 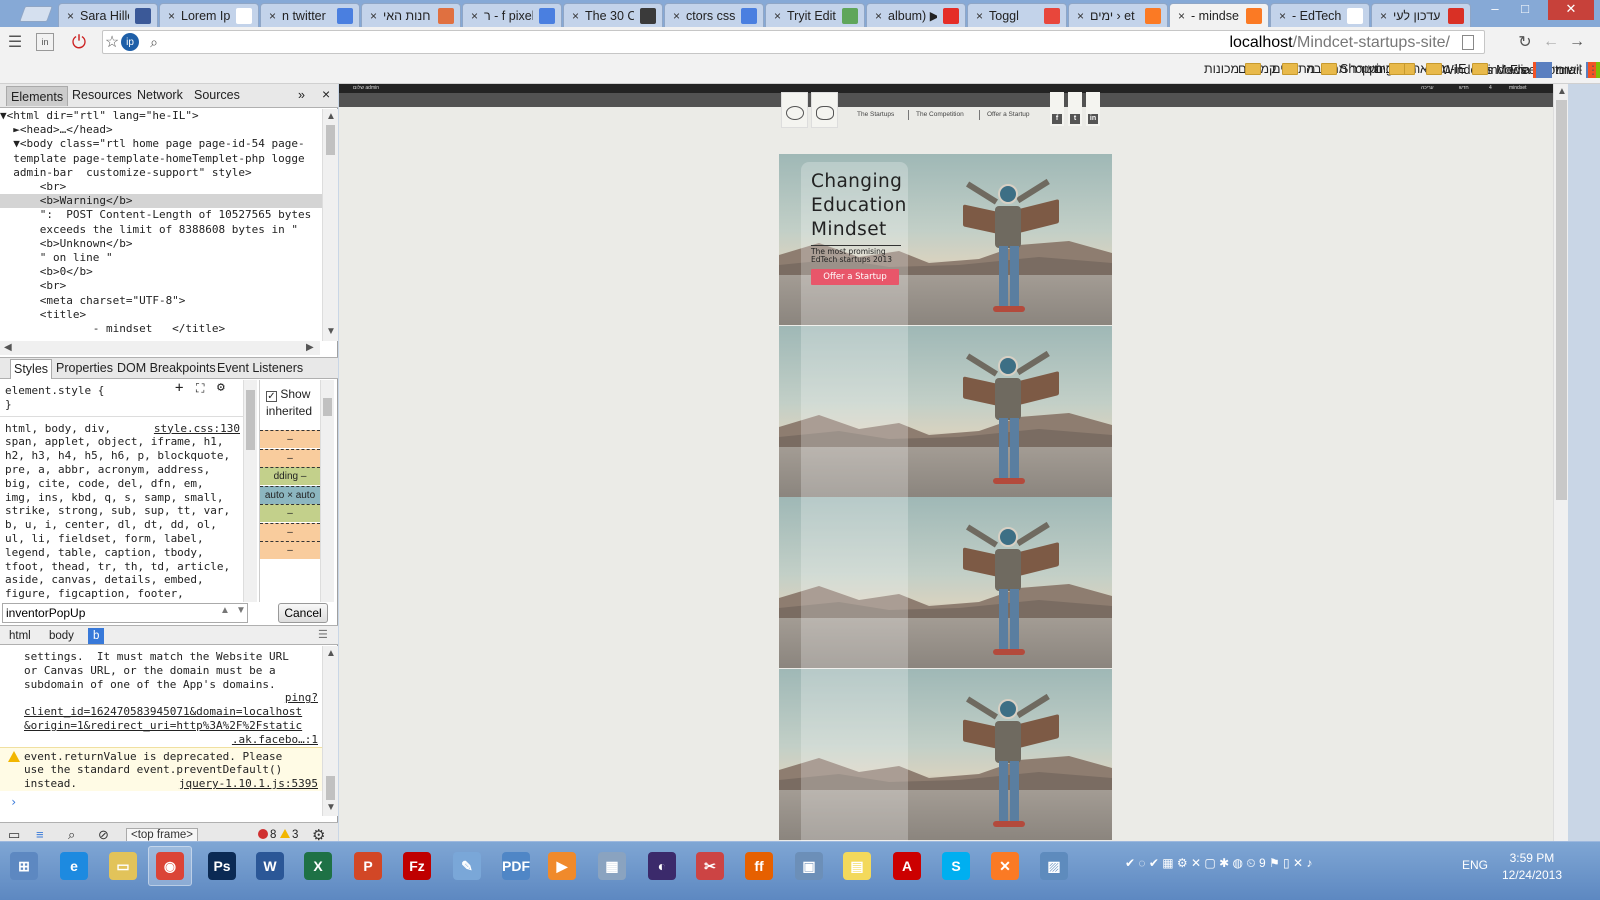 What do you see at coordinates (165, 258) in the screenshot?
I see `dom-node: " on line "` at bounding box center [165, 258].